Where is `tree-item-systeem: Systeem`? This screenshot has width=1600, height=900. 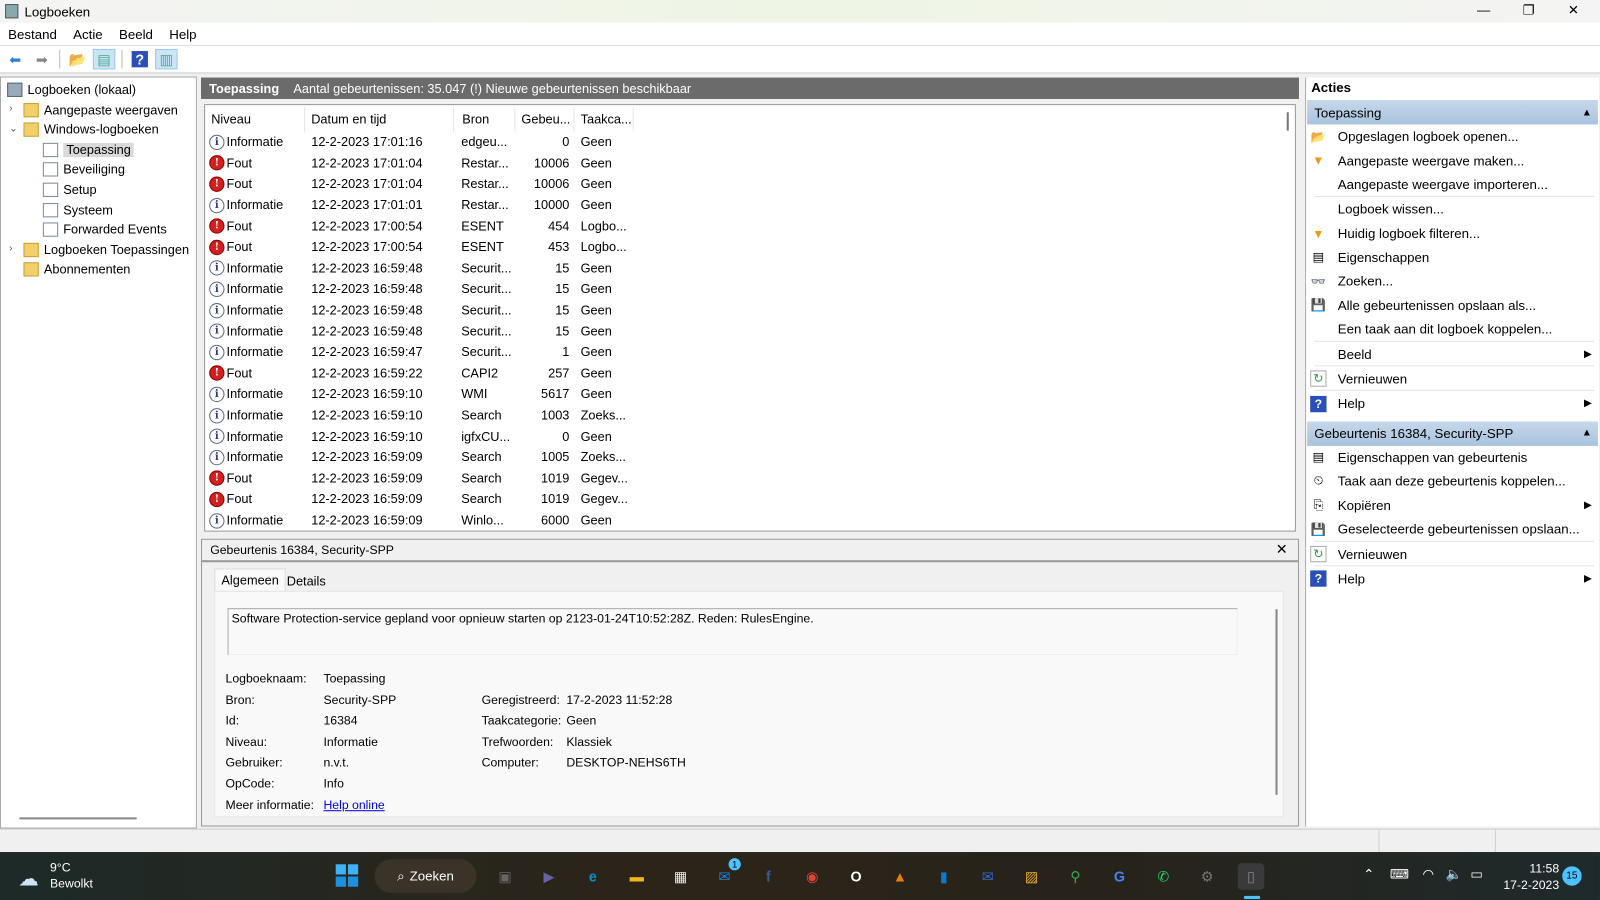 tree-item-systeem: Systeem is located at coordinates (77, 209).